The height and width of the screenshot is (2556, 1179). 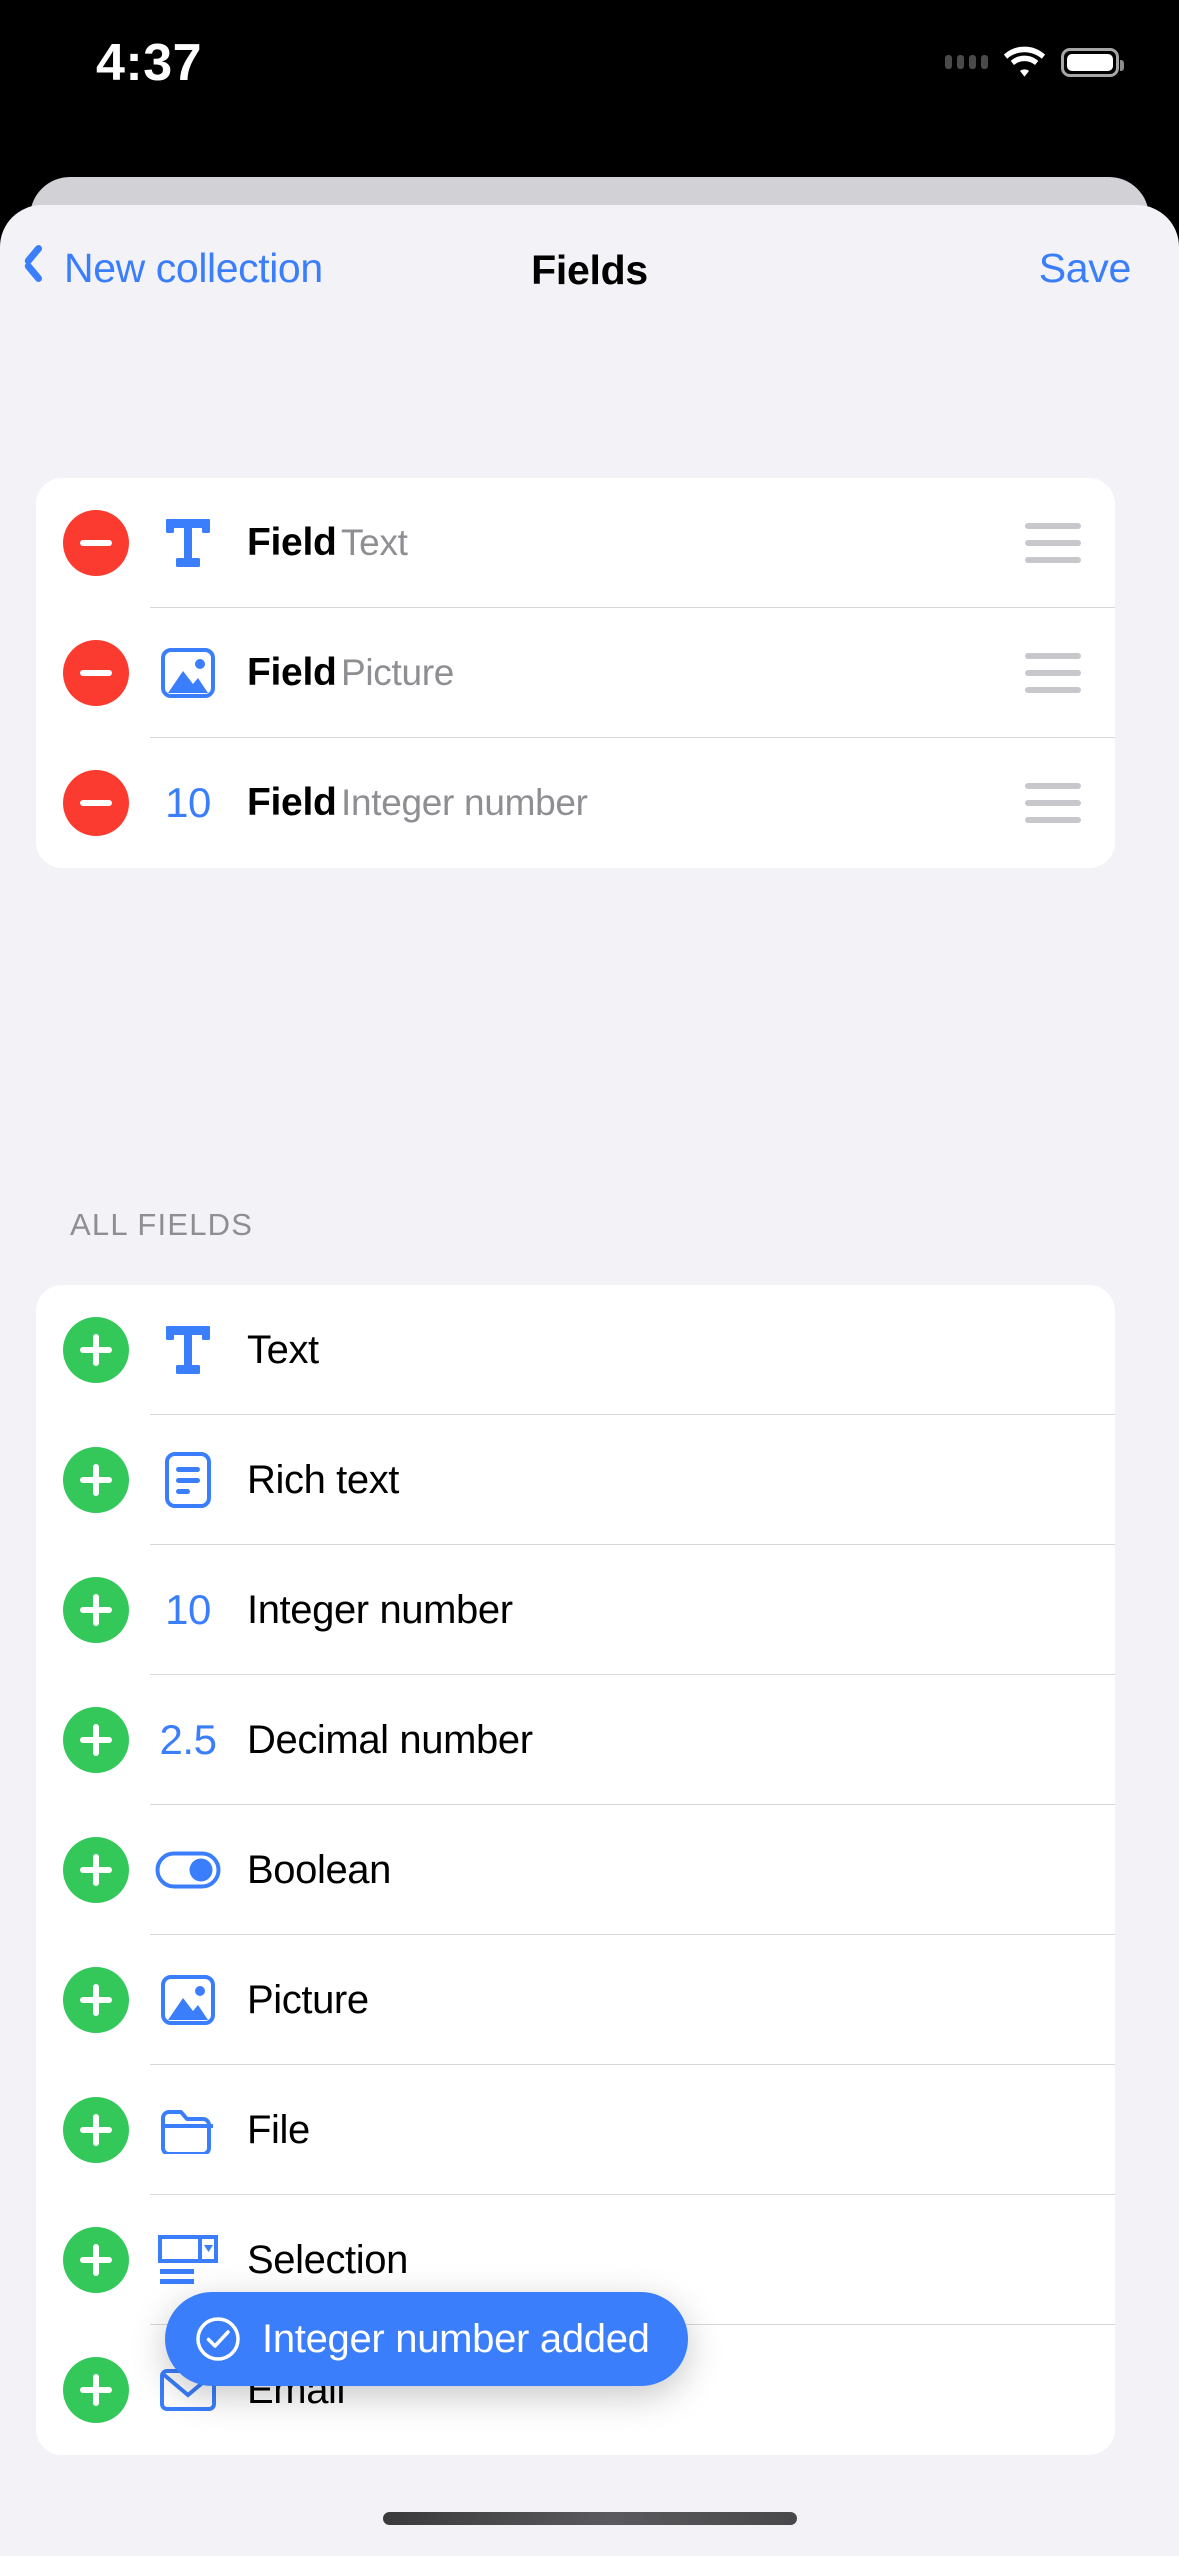 I want to click on status-bar: 4:37, so click(x=589, y=75).